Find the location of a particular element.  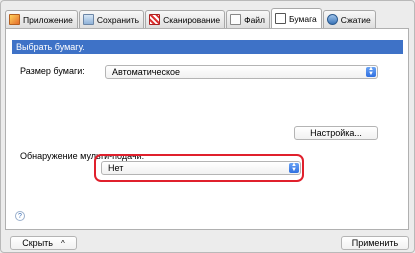

tab-scan: Сканирование is located at coordinates (185, 19).